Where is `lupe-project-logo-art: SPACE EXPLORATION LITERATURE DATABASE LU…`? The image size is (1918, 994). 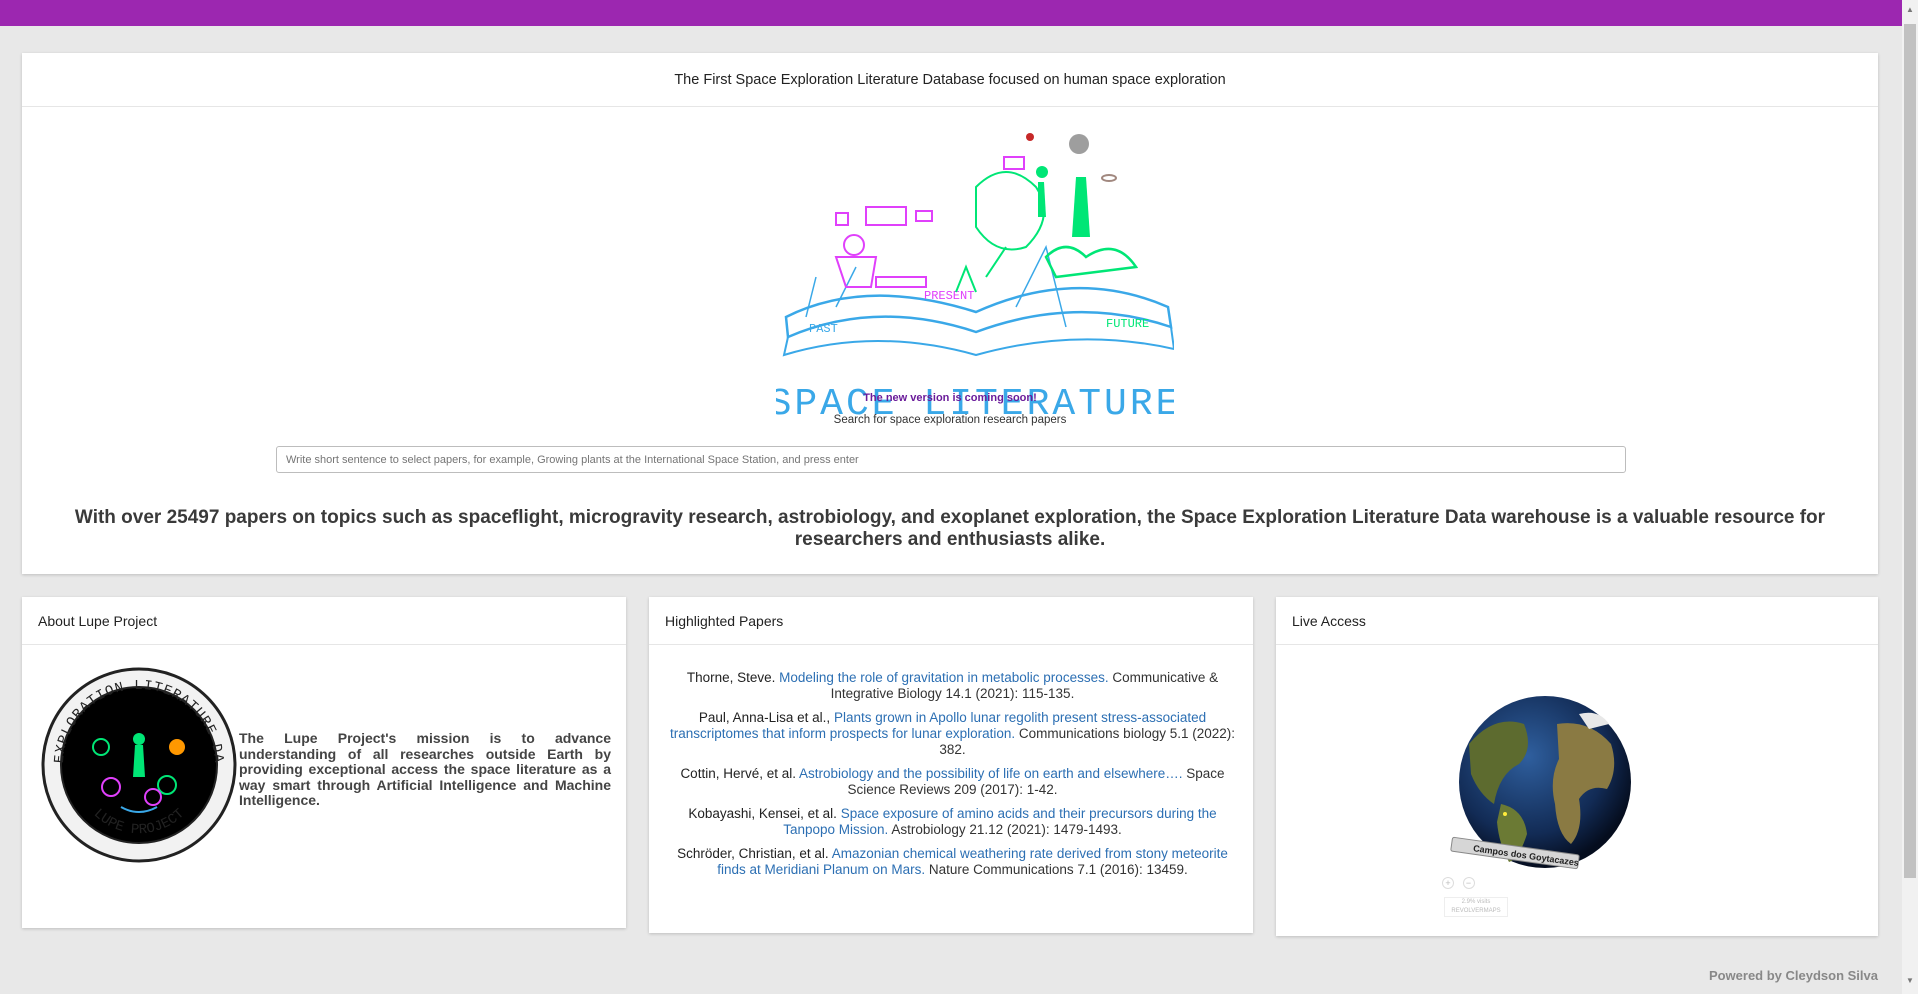 lupe-project-logo-art: SPACE EXPLORATION LITERATURE DATABASE LU… is located at coordinates (136, 759).